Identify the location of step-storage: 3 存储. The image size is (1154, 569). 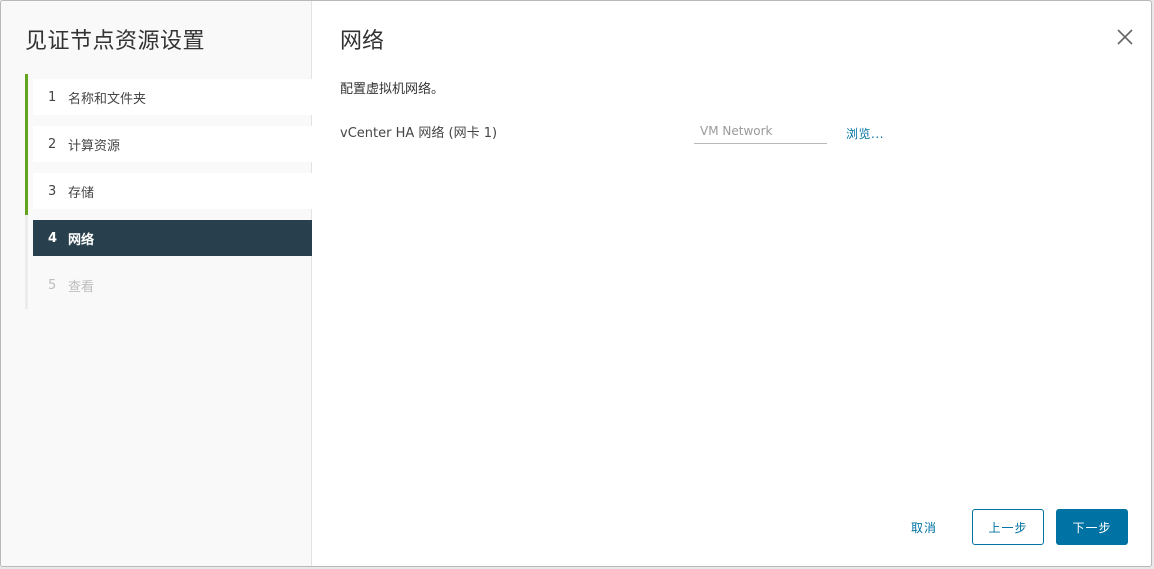
(168, 191).